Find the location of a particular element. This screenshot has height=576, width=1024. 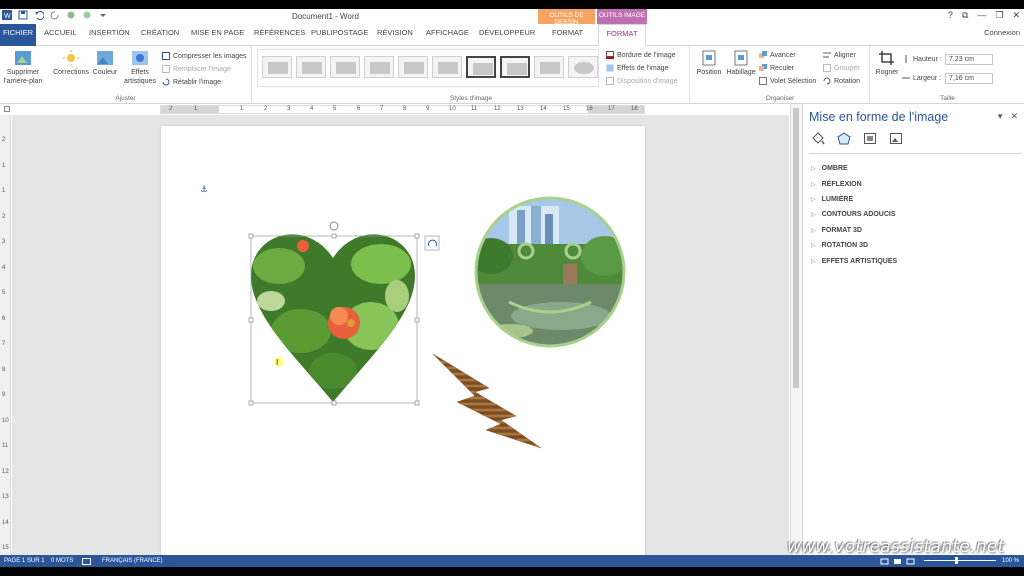

restore-button: ❐ is located at coordinates (999, 15).